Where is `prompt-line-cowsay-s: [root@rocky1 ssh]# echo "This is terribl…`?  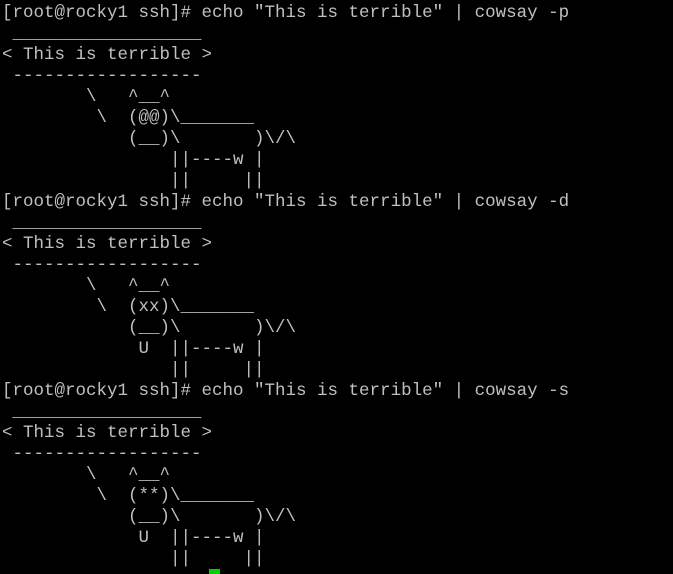
prompt-line-cowsay-s: [root@rocky1 ssh]# echo "This is terribl… is located at coordinates (286, 391).